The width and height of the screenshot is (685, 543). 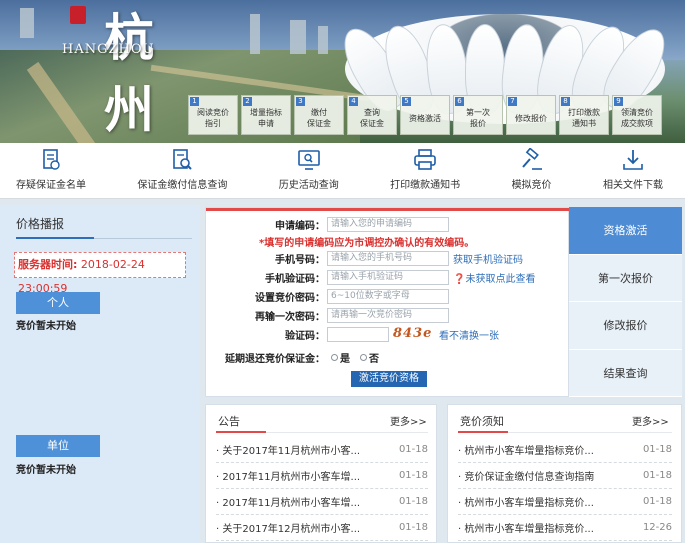 I want to click on phone-row: 手机号码： 获取手机验证码, so click(x=364, y=258).